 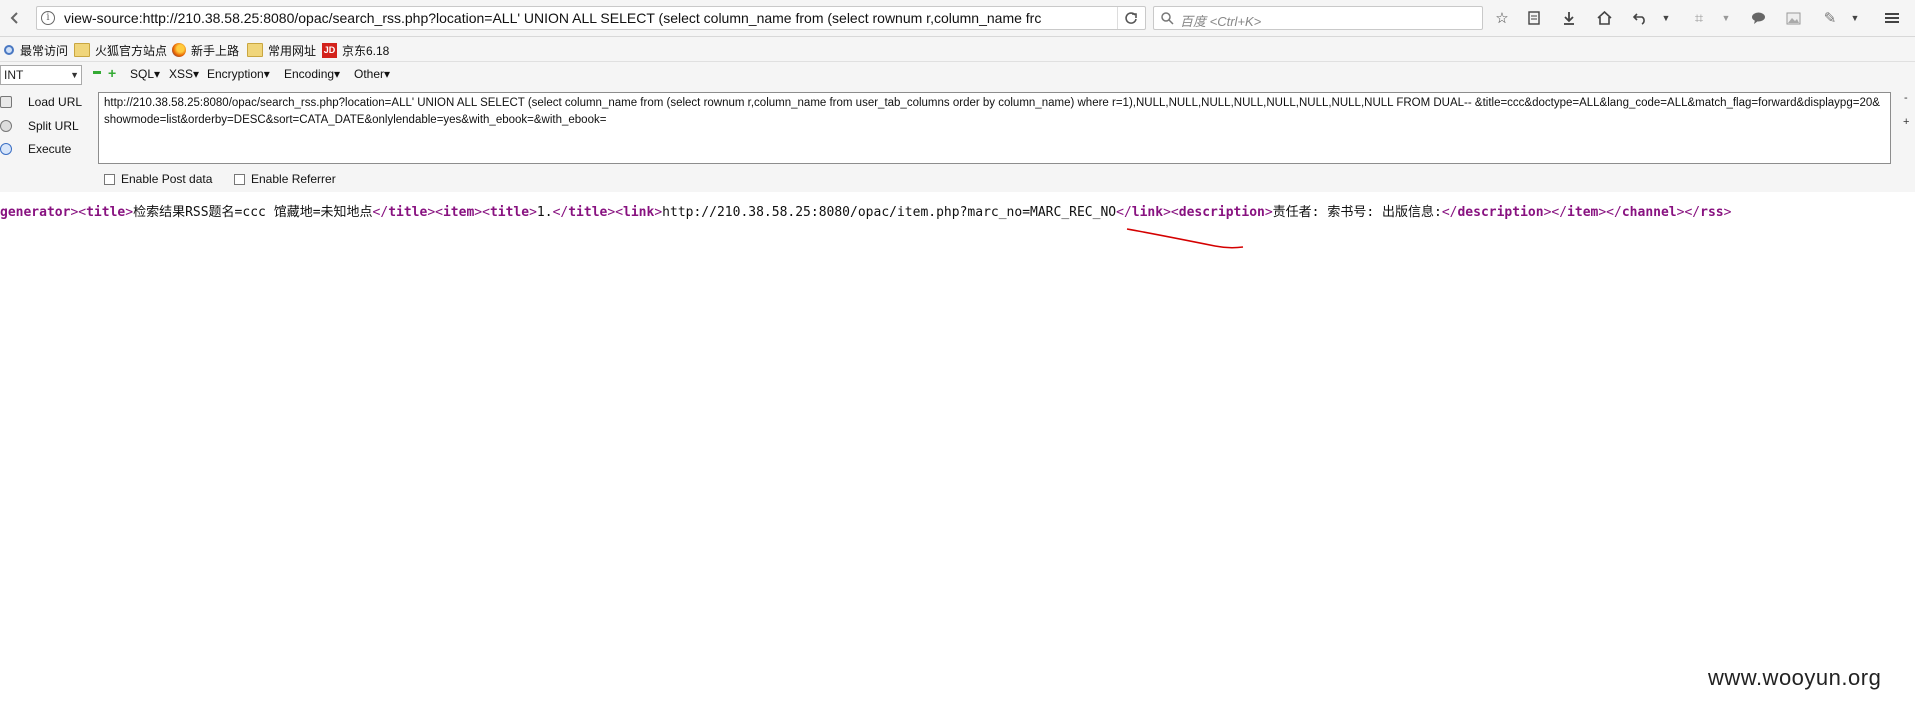 I want to click on watermark: www.wooyun.org, so click(x=1795, y=677).